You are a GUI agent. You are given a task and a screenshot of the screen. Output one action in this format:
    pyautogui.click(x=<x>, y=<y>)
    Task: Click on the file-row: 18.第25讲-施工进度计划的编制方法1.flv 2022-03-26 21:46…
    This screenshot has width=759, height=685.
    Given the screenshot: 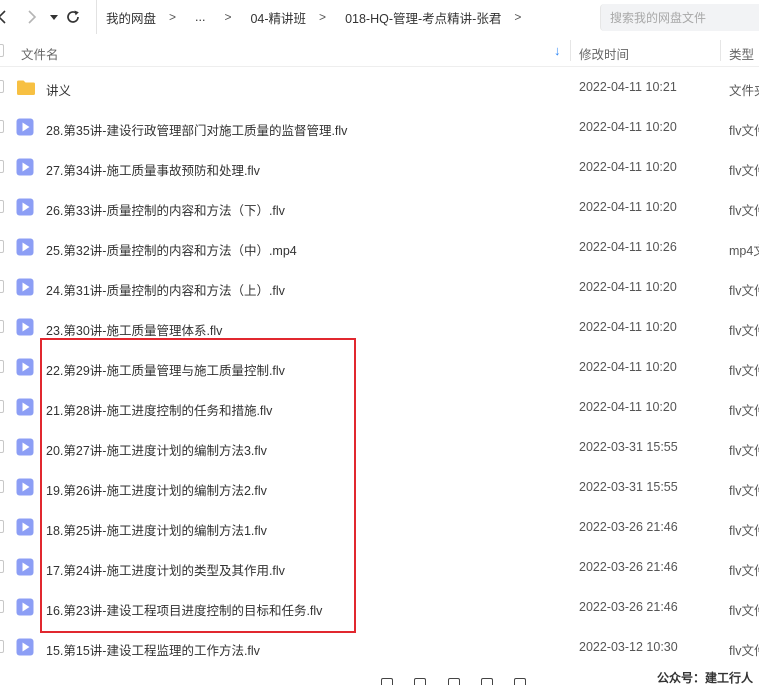 What is the action you would take?
    pyautogui.click(x=379, y=527)
    